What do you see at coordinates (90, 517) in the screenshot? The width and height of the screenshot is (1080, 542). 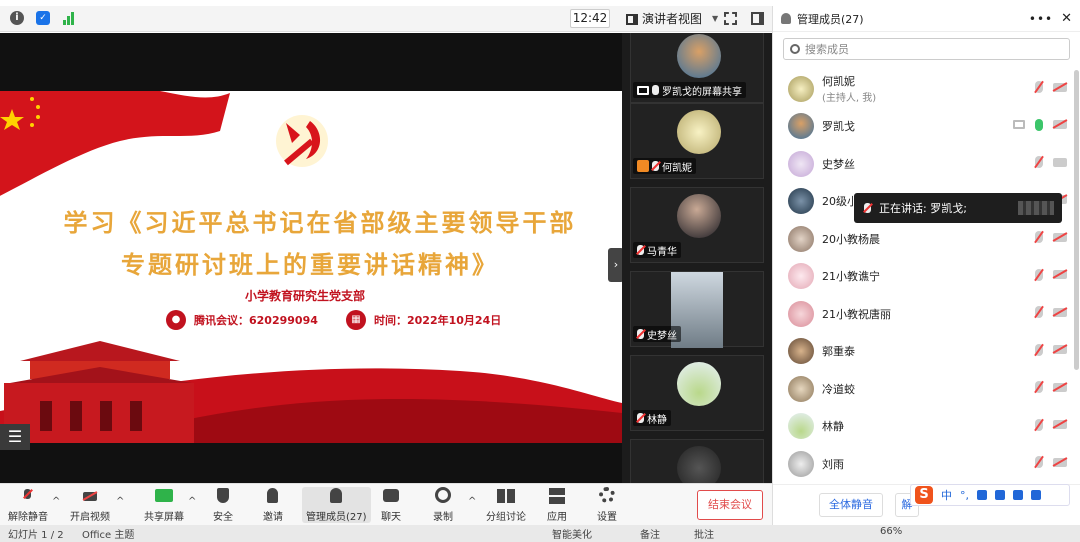 I see `start-video-label: 开启视频` at bounding box center [90, 517].